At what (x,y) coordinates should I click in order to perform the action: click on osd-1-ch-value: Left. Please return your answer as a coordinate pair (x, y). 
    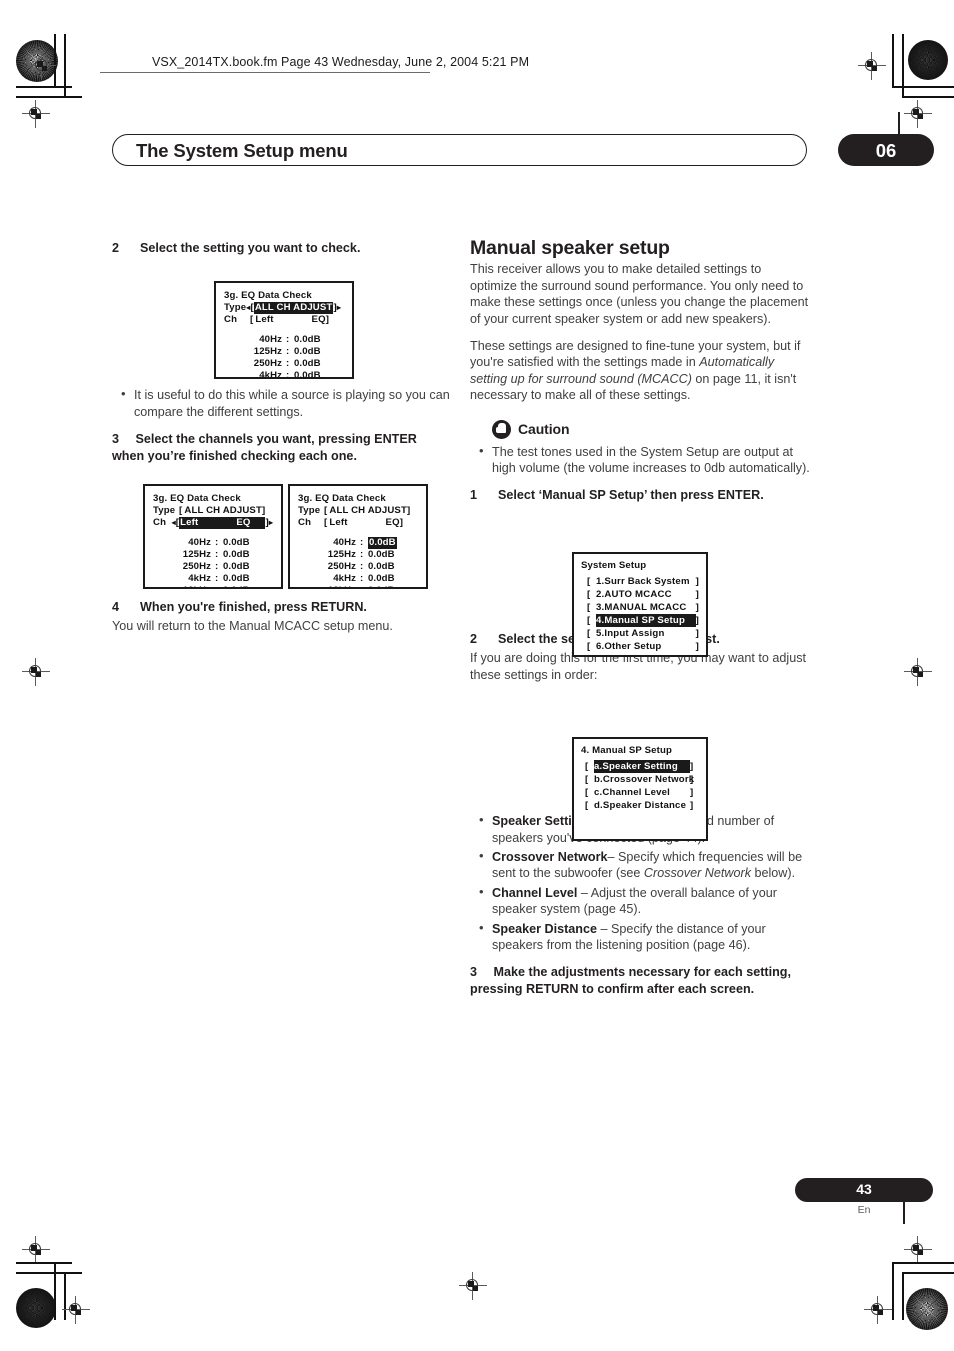
    Looking at the image, I should click on (264, 319).